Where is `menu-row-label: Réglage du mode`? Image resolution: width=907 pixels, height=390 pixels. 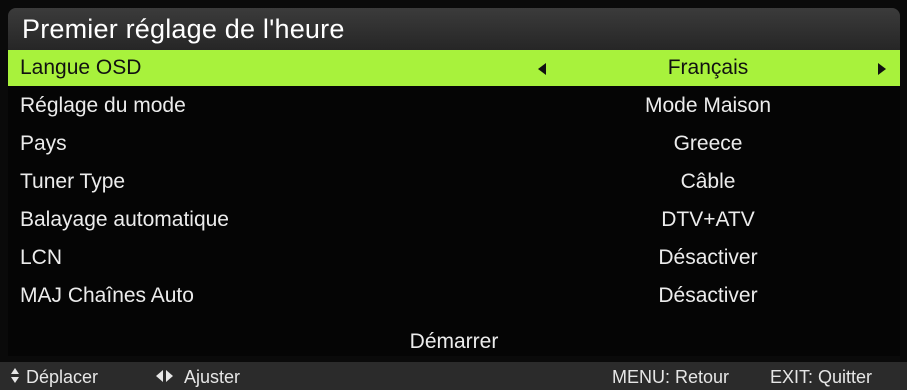
menu-row-label: Réglage du mode is located at coordinates (103, 105).